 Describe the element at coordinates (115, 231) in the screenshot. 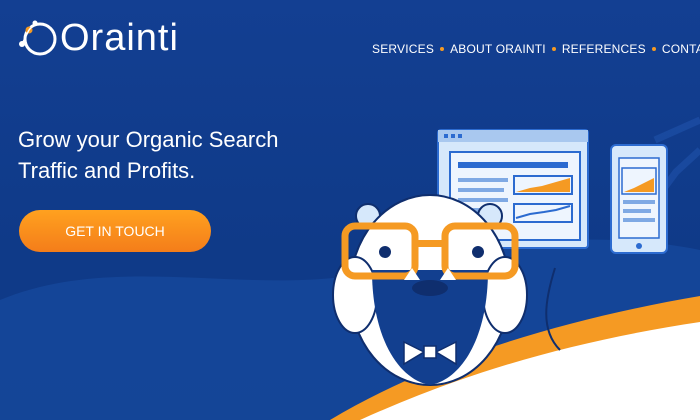

I see `get-in-touch-button: GET IN TOUCH` at that location.